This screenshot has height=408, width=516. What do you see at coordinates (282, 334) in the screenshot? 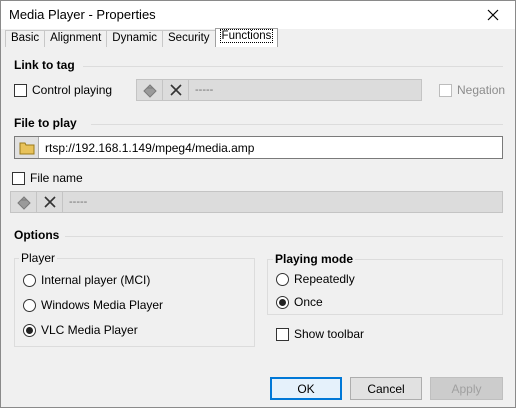
I see `show-toolbar-box` at bounding box center [282, 334].